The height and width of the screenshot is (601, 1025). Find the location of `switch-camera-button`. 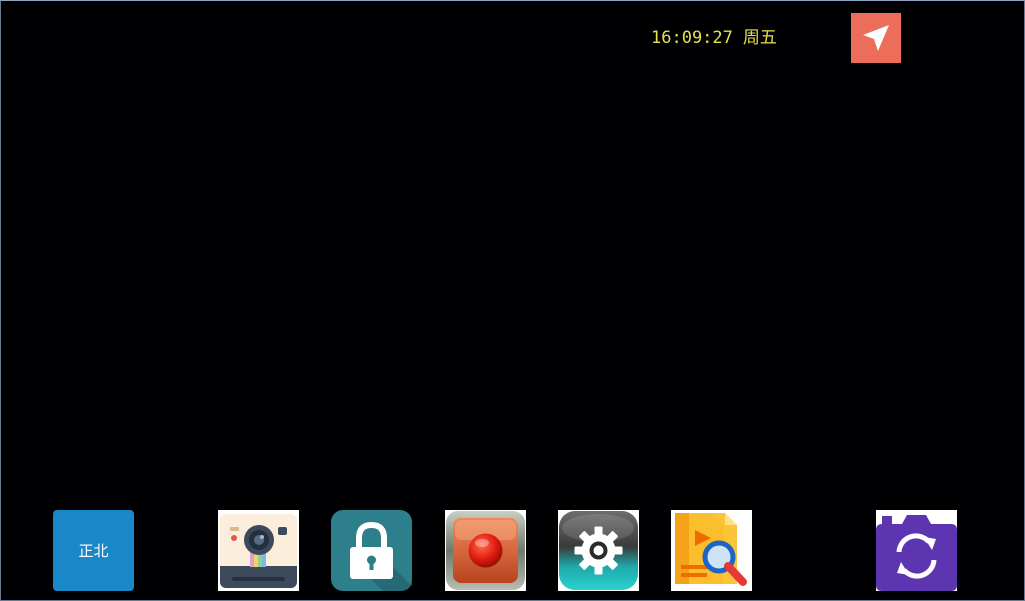

switch-camera-button is located at coordinates (916, 550).